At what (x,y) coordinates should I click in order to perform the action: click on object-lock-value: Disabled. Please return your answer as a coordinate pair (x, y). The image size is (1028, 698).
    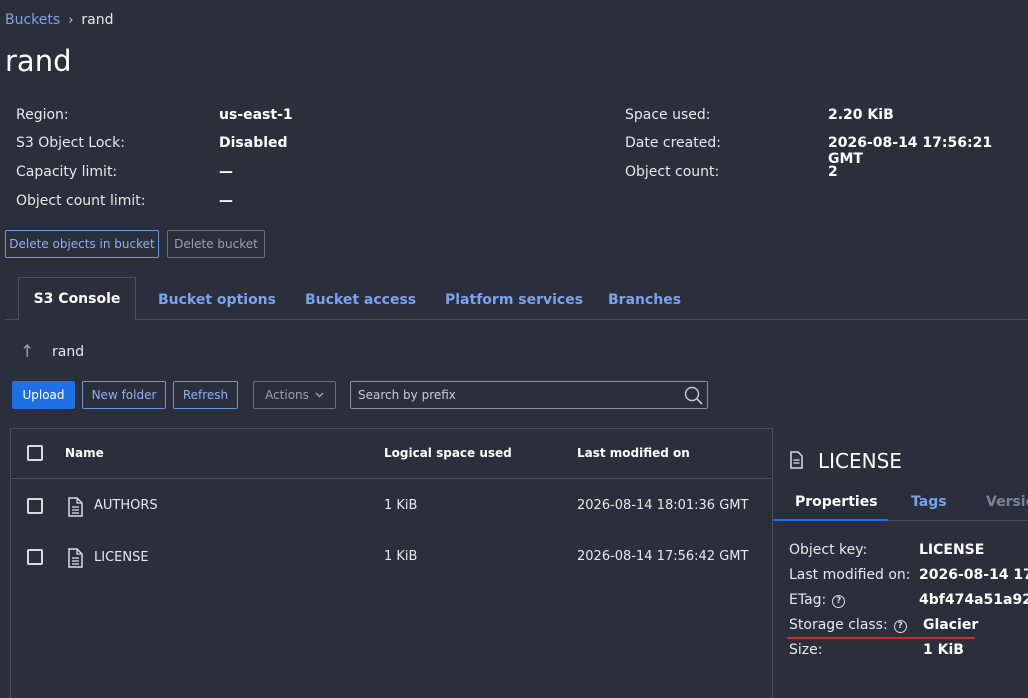
    Looking at the image, I should click on (253, 143).